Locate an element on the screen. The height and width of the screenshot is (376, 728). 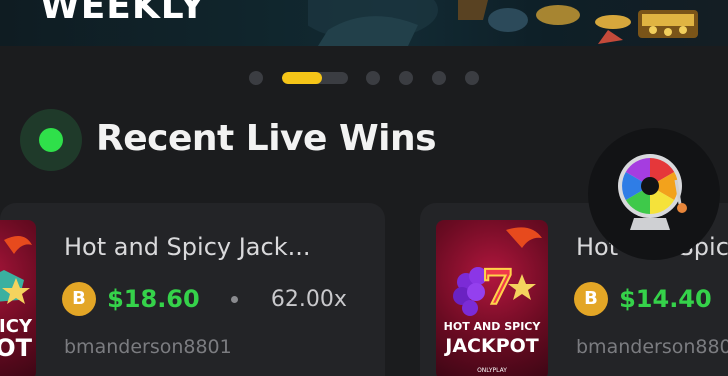
banner-artwork is located at coordinates (503, 23).